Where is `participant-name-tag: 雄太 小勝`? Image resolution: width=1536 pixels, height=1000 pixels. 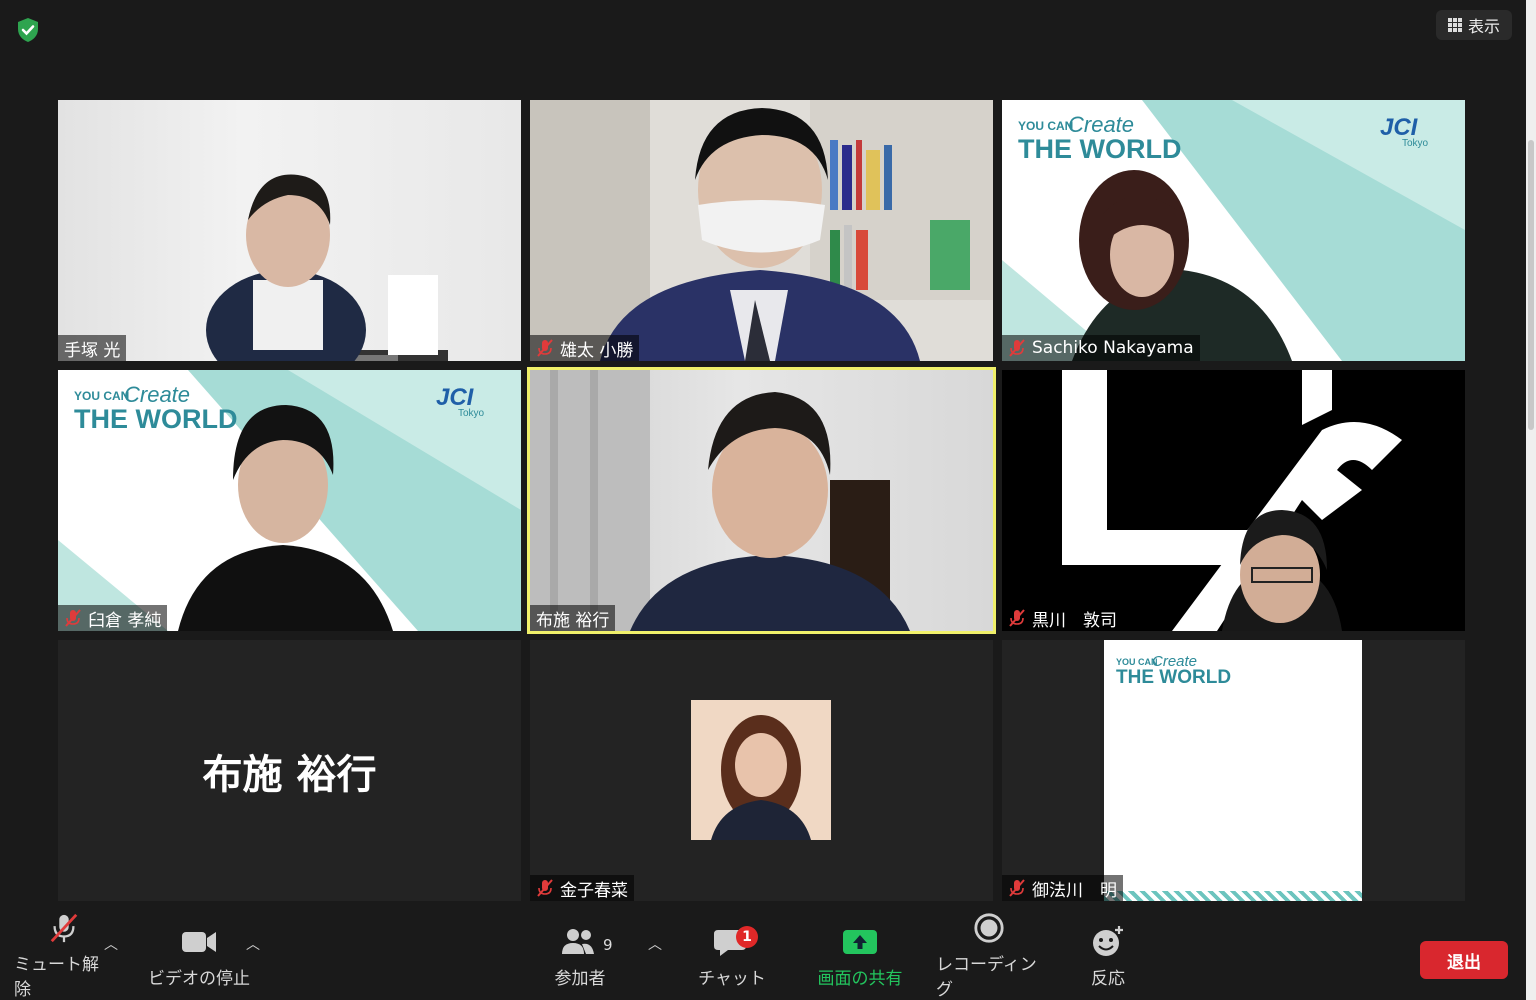 participant-name-tag: 雄太 小勝 is located at coordinates (585, 348).